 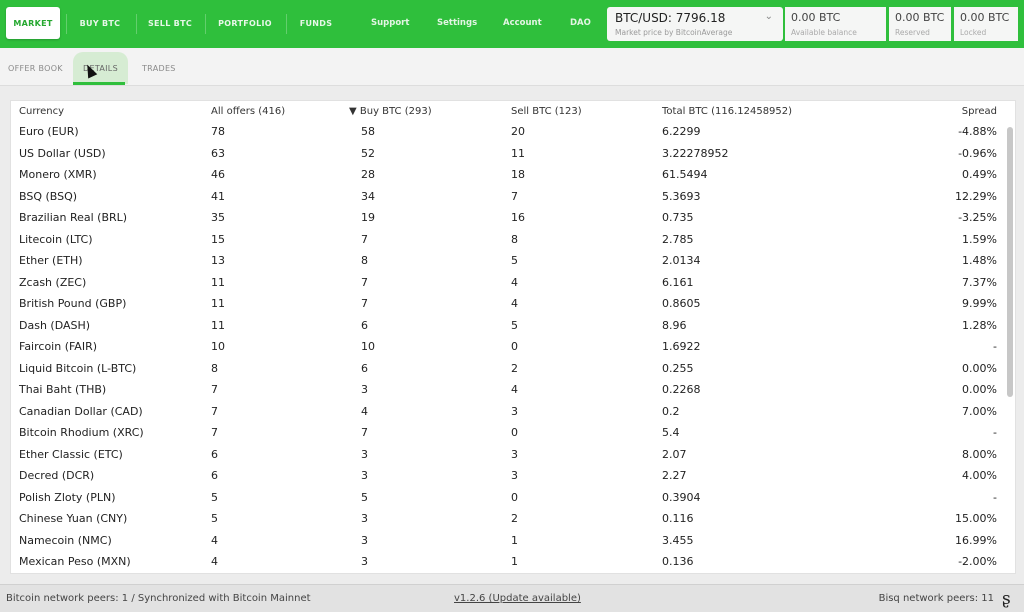 I want to click on column-header-spread: Spread, so click(x=979, y=111).